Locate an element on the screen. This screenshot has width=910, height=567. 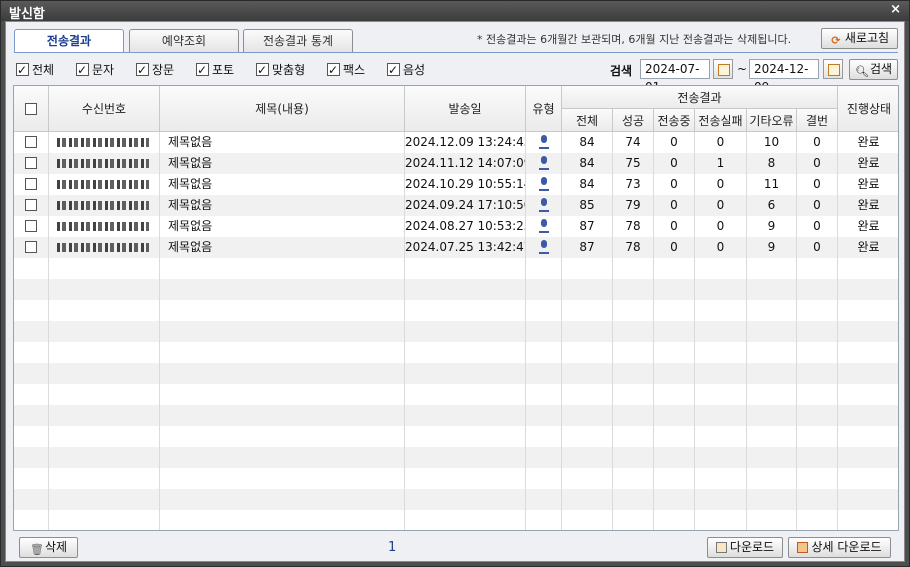
filter-sms: 문자 is located at coordinates (95, 70).